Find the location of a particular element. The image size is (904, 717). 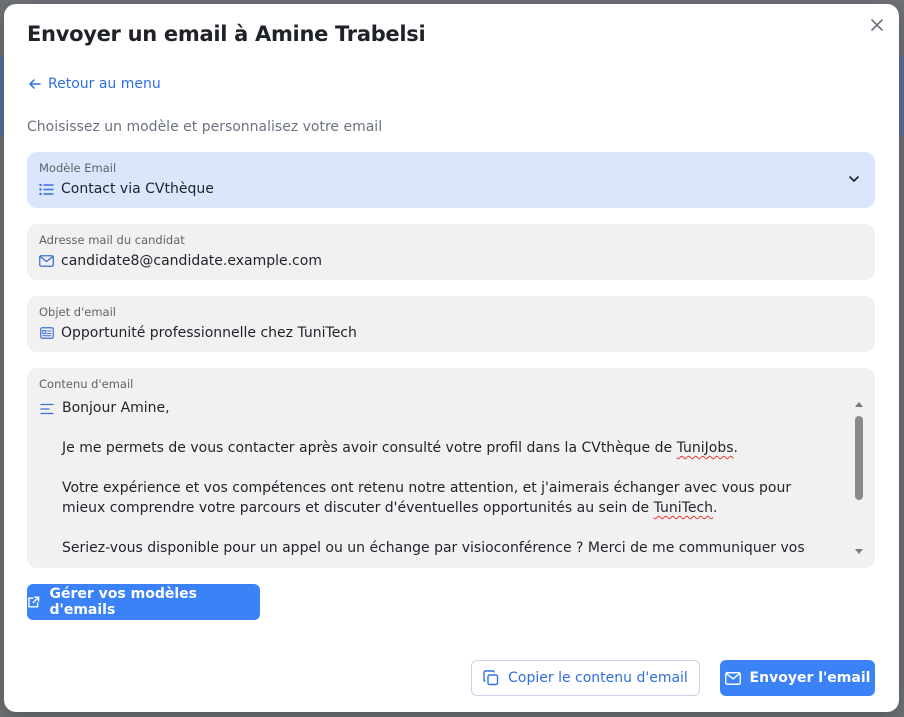

content-scrollbar is located at coordinates (859, 478).